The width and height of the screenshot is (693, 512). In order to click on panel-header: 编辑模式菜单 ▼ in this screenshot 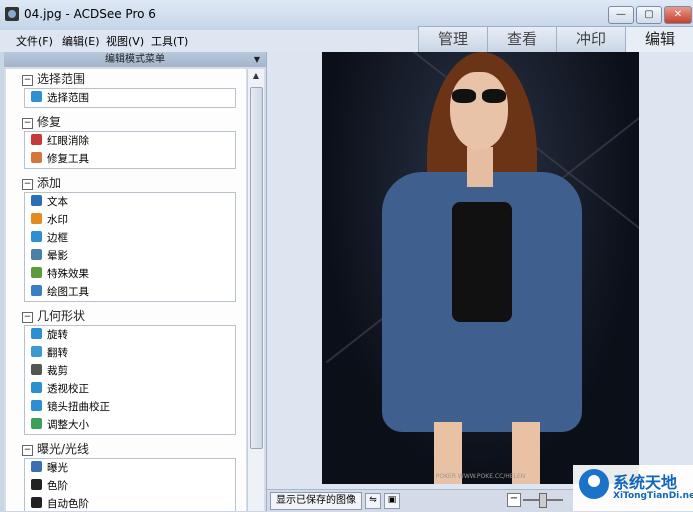, I will do `click(135, 59)`.